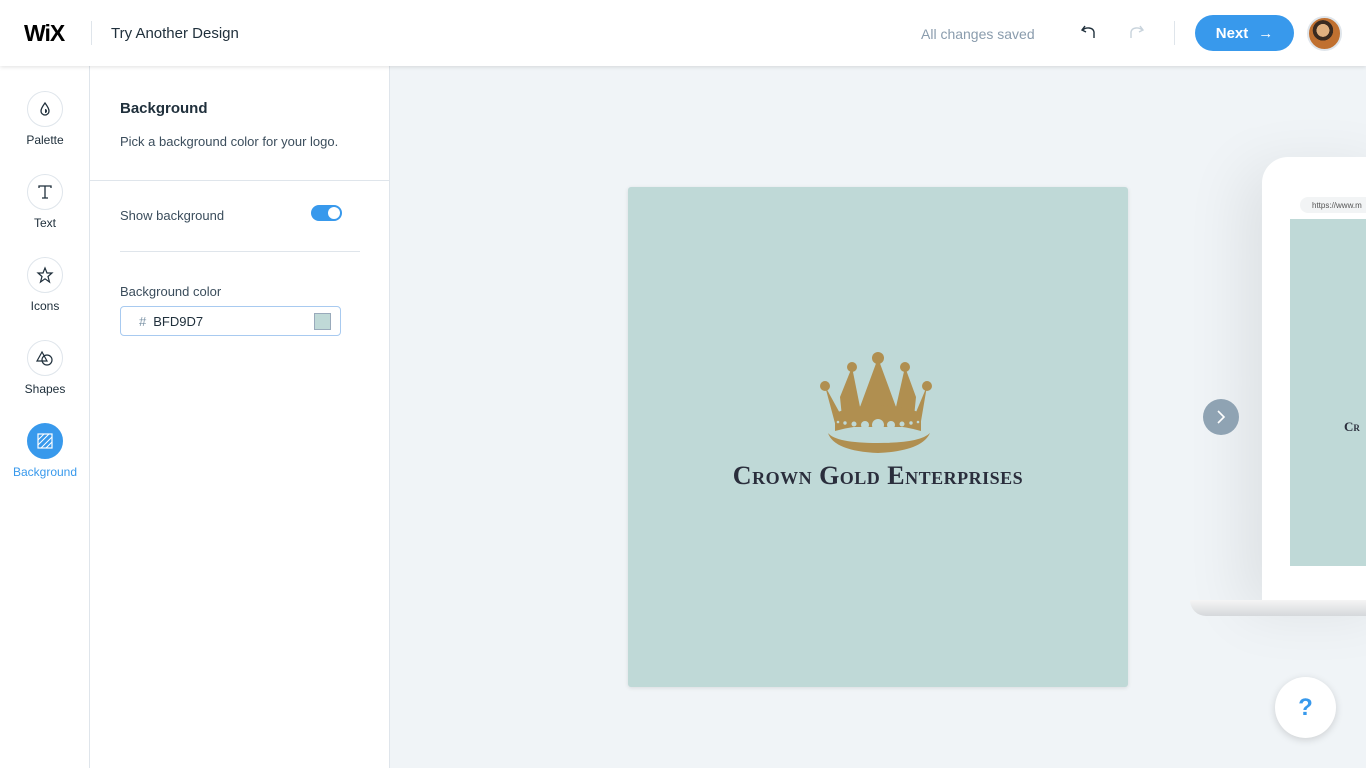 Image resolution: width=1366 pixels, height=768 pixels. I want to click on laptop-base, so click(1278, 608).